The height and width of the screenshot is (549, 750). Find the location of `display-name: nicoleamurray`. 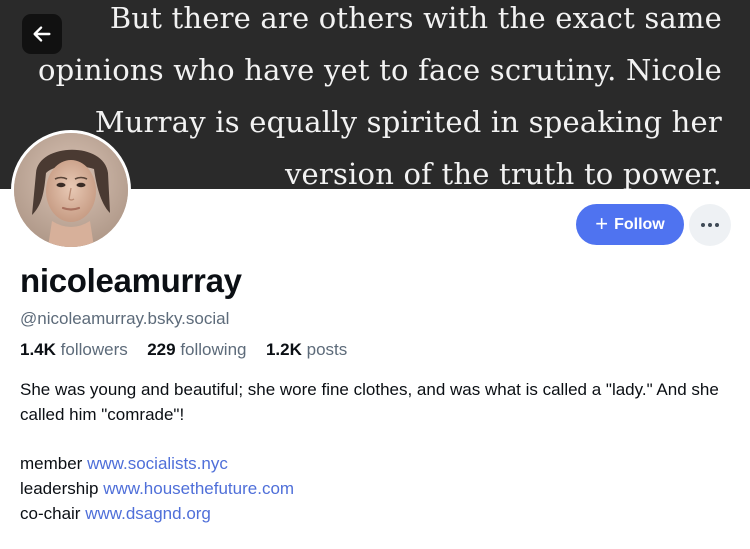

display-name: nicoleamurray is located at coordinates (131, 280).